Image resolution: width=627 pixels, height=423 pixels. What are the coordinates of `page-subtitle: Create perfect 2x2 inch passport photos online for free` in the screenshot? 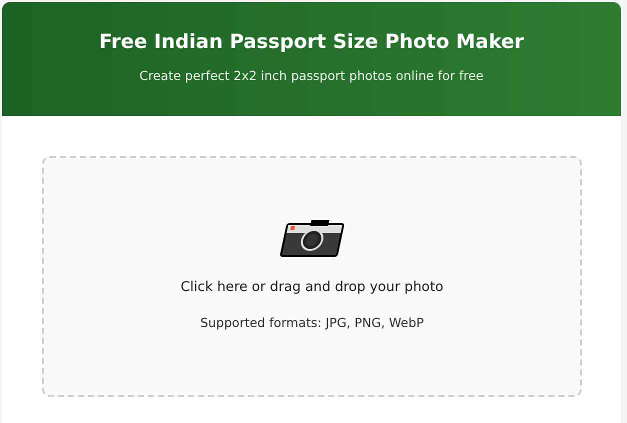 It's located at (311, 75).